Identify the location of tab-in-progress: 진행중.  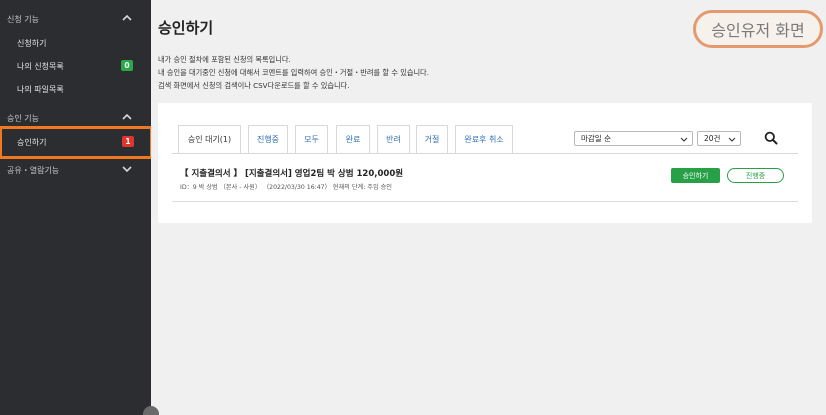
(268, 139).